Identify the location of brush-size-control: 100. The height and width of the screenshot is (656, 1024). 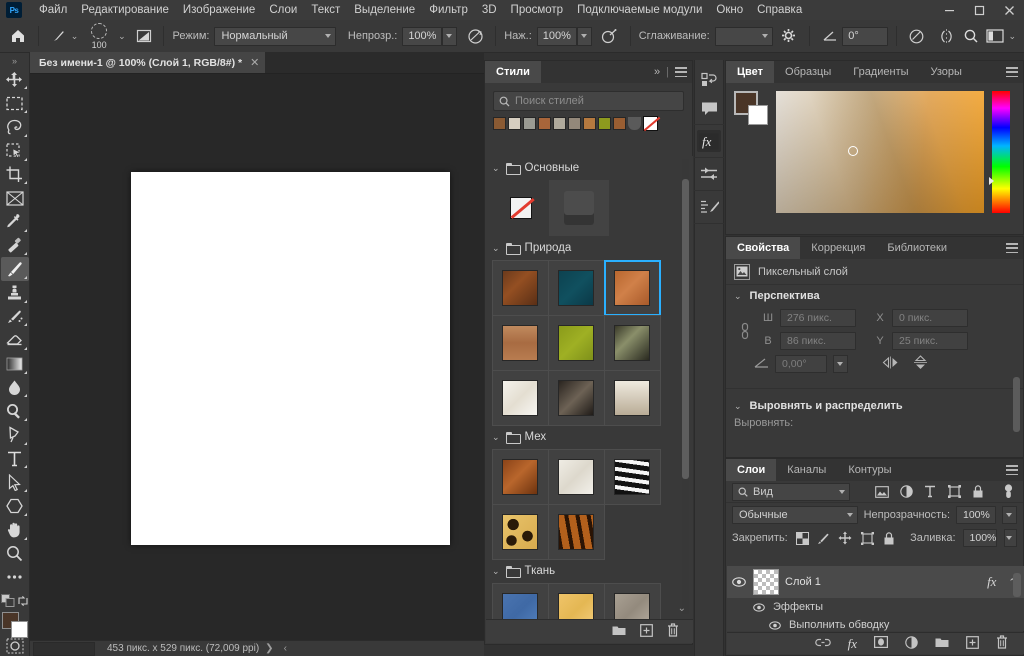
(99, 36).